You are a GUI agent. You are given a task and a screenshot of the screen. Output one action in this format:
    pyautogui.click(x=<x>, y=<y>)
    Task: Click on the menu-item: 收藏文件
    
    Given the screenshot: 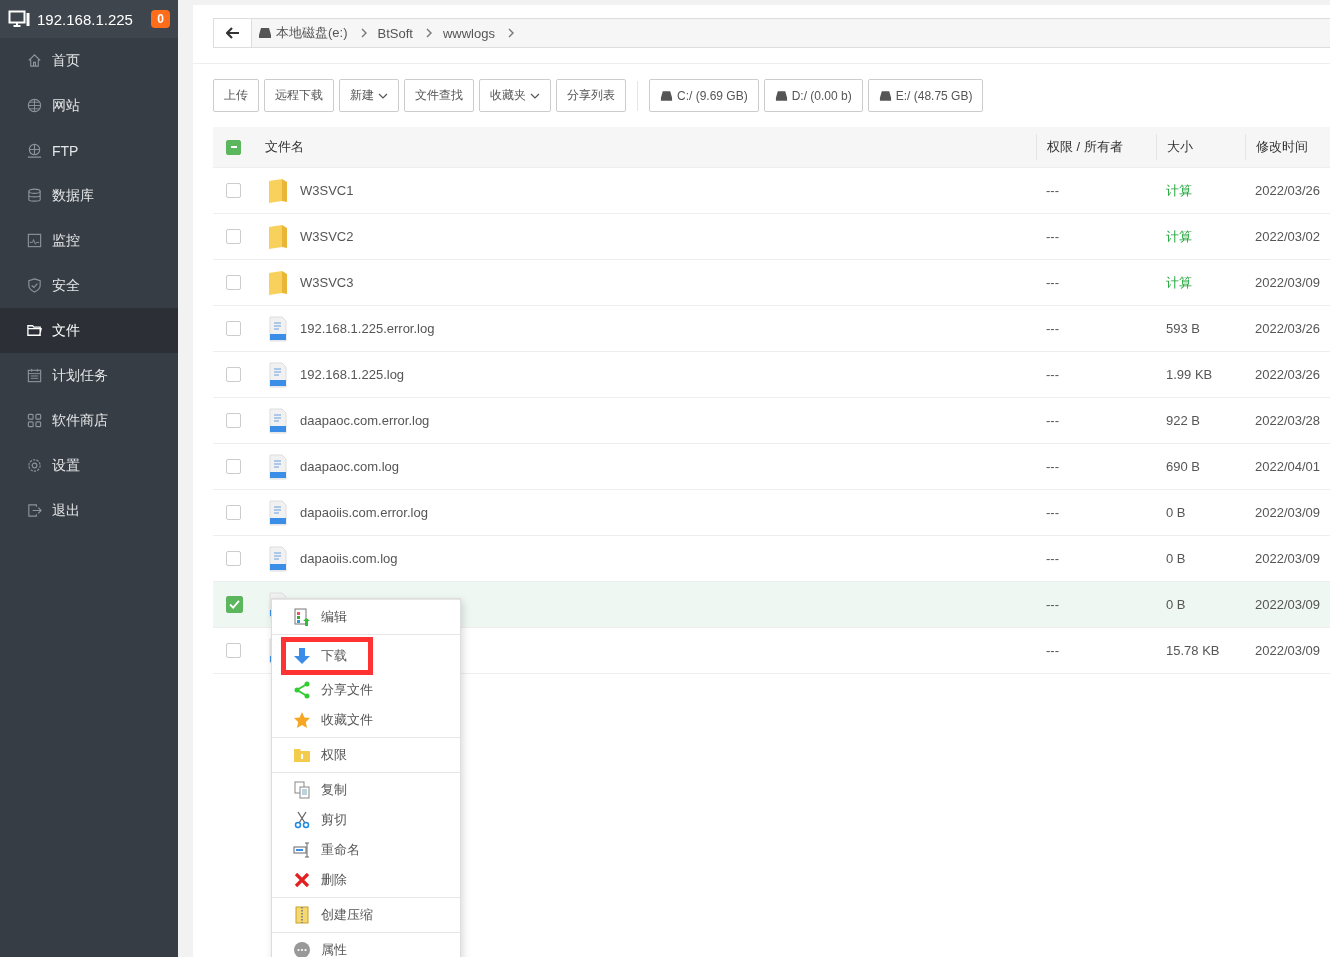 What is the action you would take?
    pyautogui.click(x=366, y=720)
    